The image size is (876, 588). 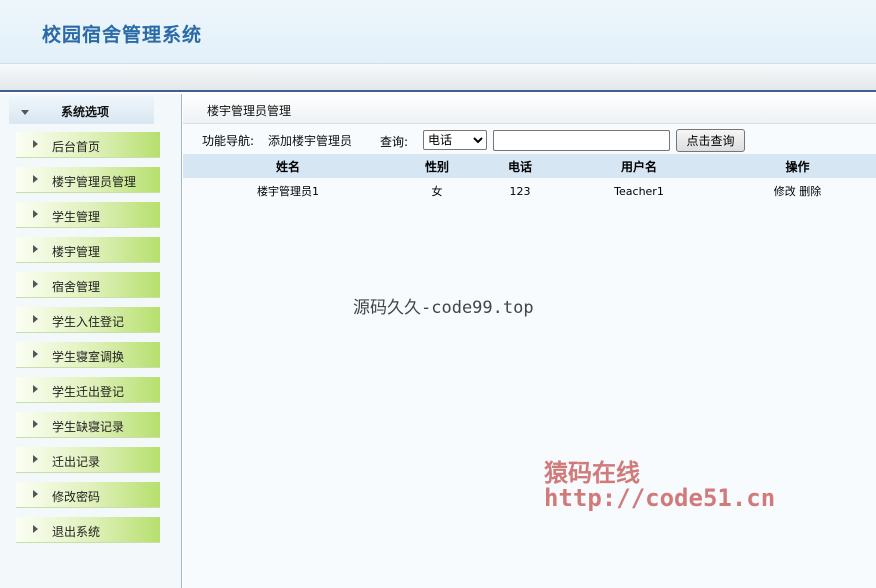 I want to click on page-title: 楼宇管理员管理, so click(x=249, y=111).